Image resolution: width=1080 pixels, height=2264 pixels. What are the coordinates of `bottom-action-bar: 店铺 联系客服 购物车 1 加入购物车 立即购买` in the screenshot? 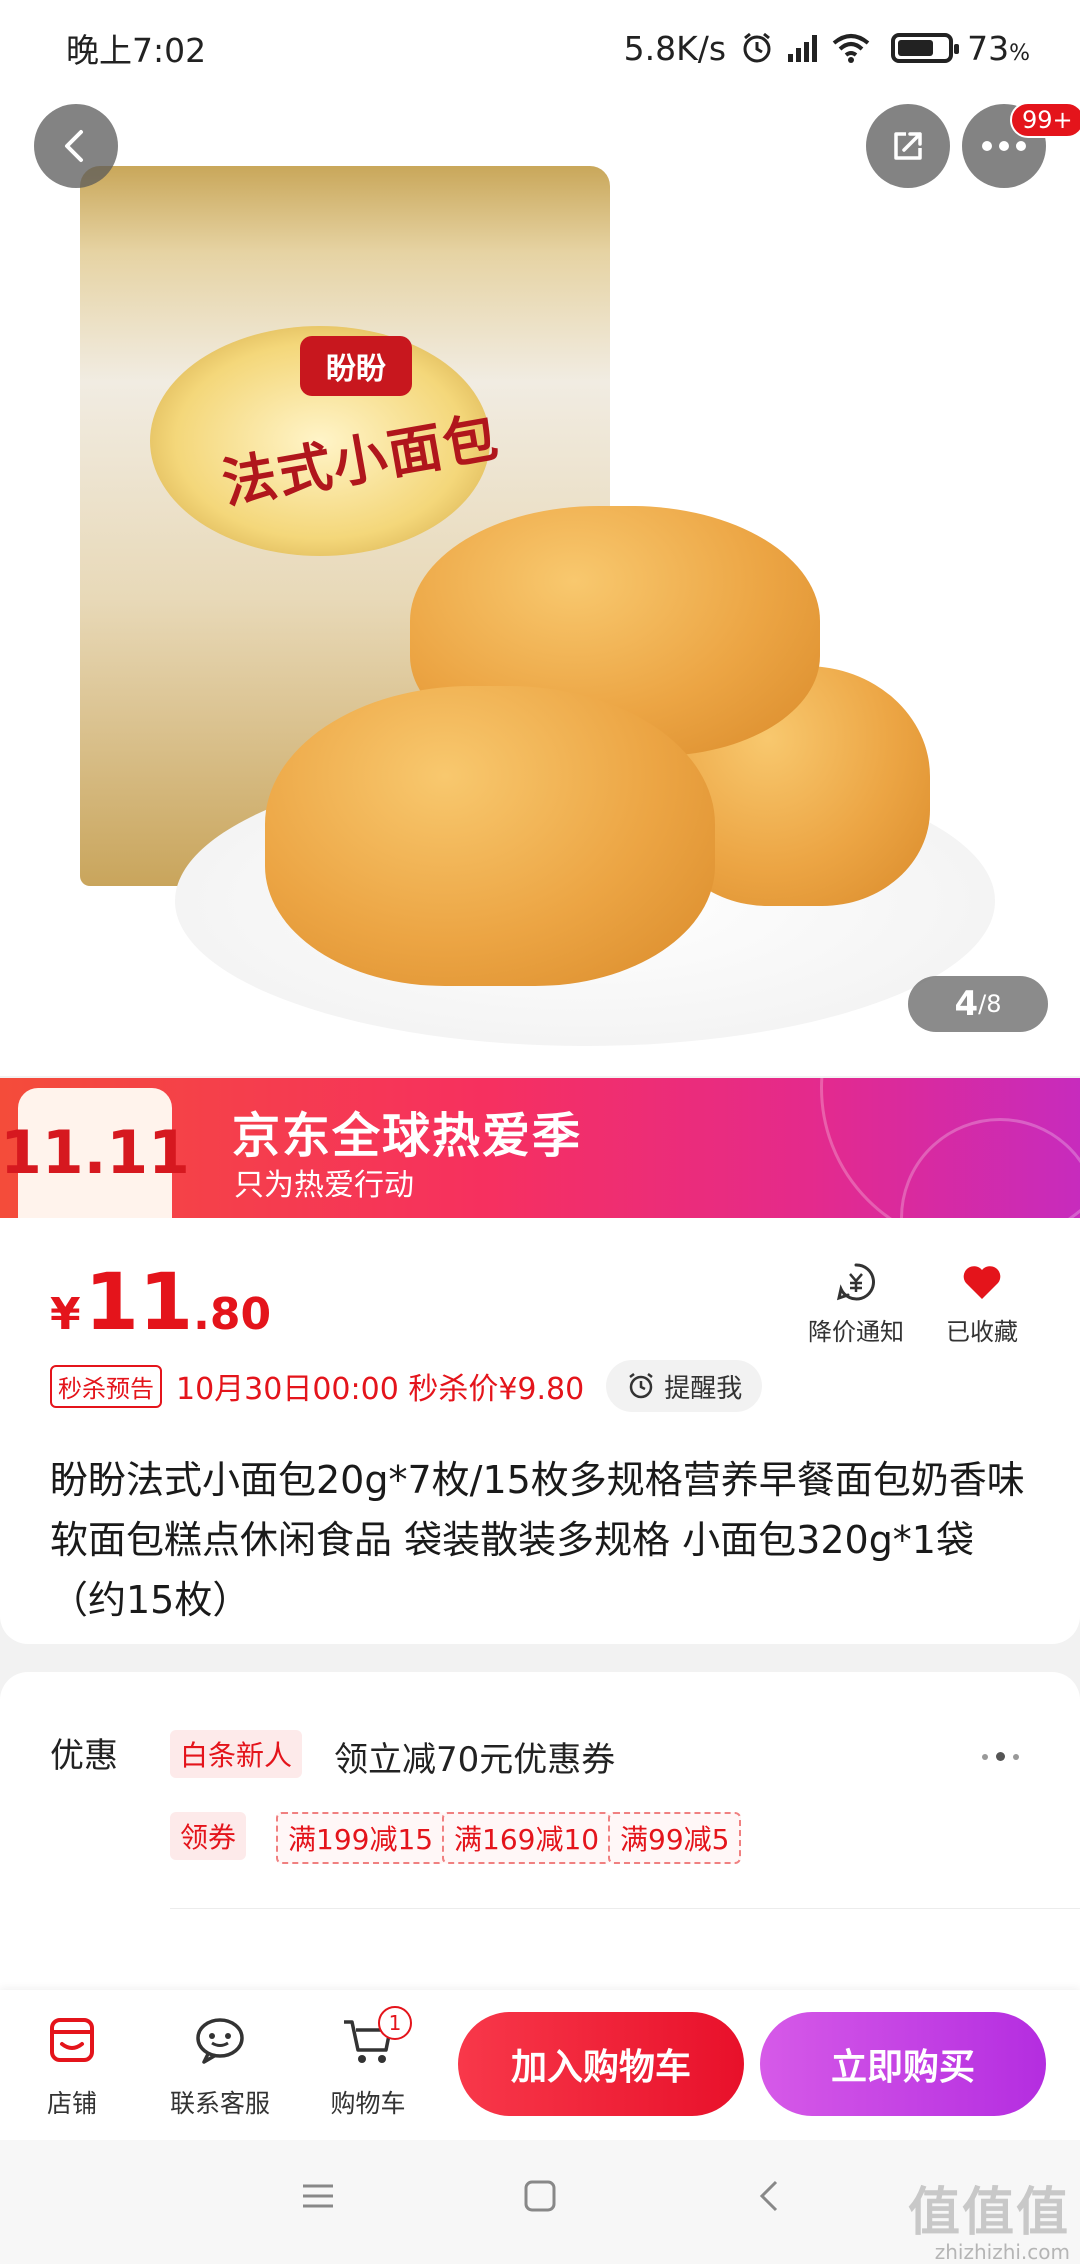 It's located at (540, 2065).